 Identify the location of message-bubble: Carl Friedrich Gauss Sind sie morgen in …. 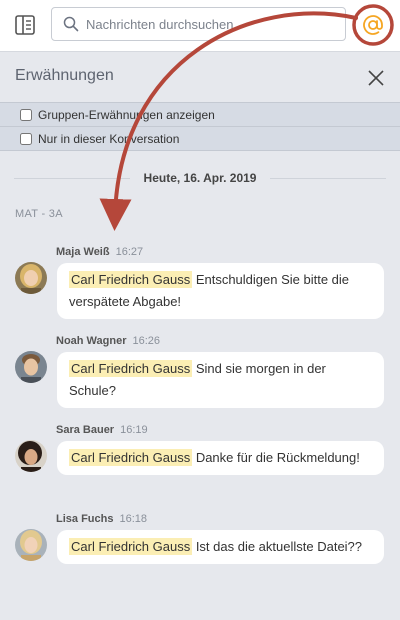
(220, 380).